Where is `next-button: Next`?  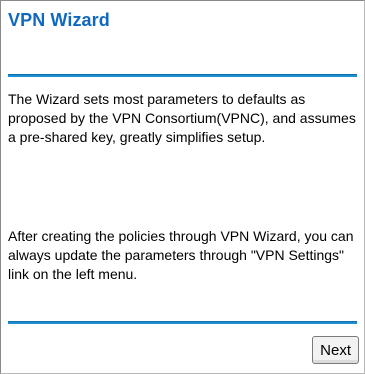
next-button: Next is located at coordinates (335, 350).